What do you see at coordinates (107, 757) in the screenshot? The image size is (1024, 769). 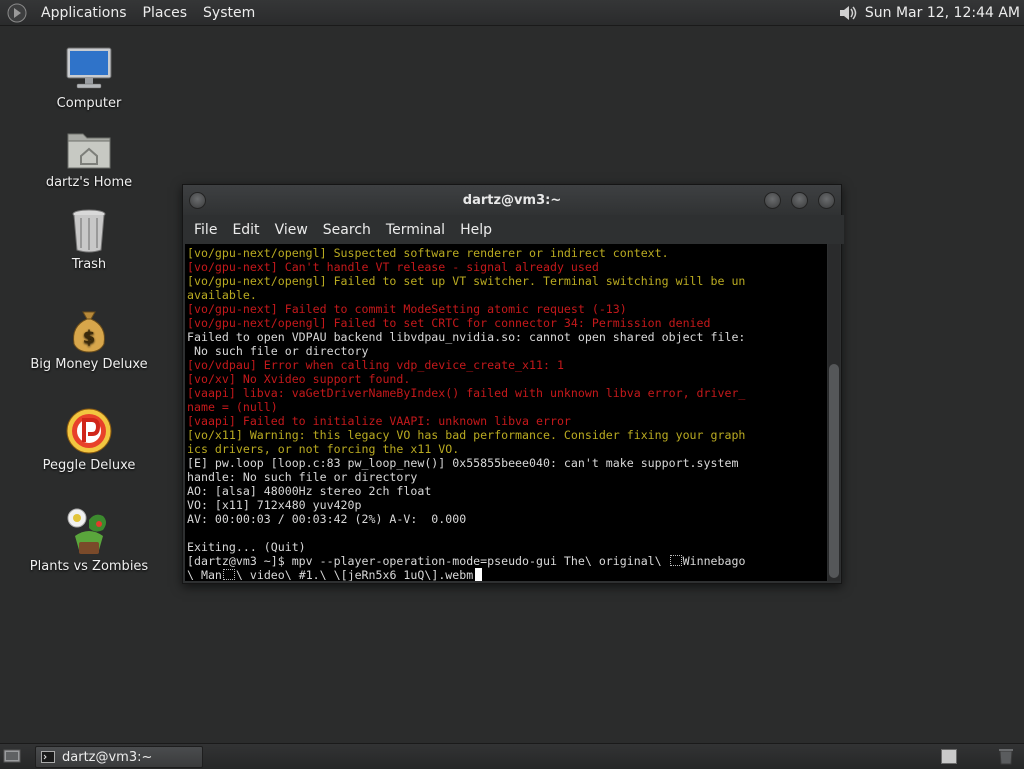 I see `taskbar-button-label: dartz@vm3:~` at bounding box center [107, 757].